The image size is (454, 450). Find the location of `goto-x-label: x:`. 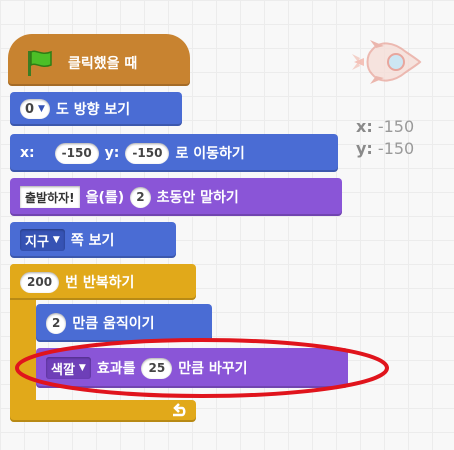

goto-x-label: x: is located at coordinates (27, 153).